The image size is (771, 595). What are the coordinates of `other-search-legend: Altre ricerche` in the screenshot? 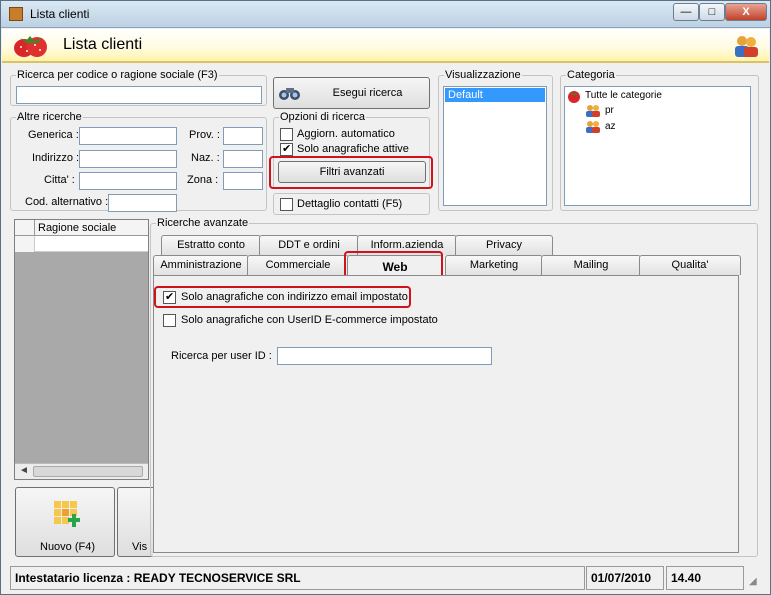 It's located at (49, 117).